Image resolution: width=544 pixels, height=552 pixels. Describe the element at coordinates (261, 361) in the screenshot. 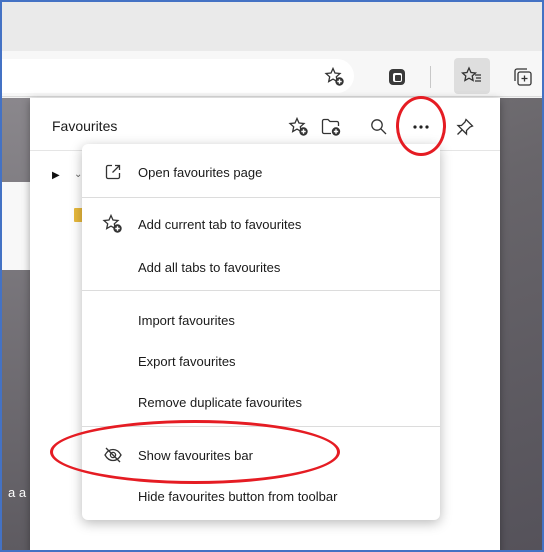

I see `menu-item-export-favourites: Export favourites` at that location.